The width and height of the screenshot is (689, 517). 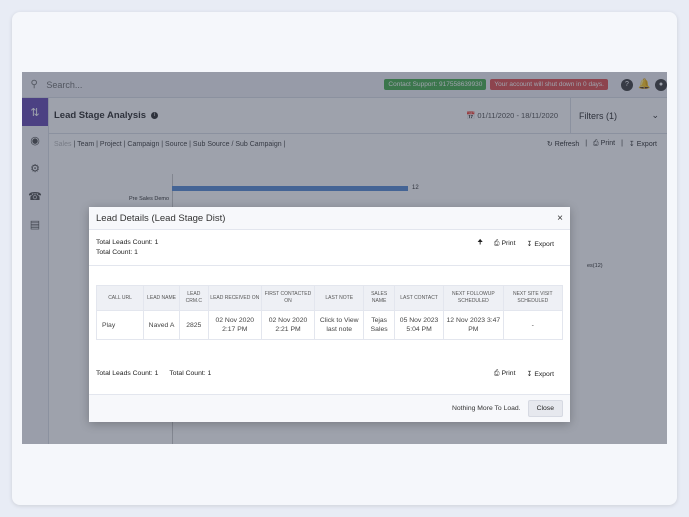 What do you see at coordinates (120, 325) in the screenshot?
I see `call-url-play-link: Play` at bounding box center [120, 325].